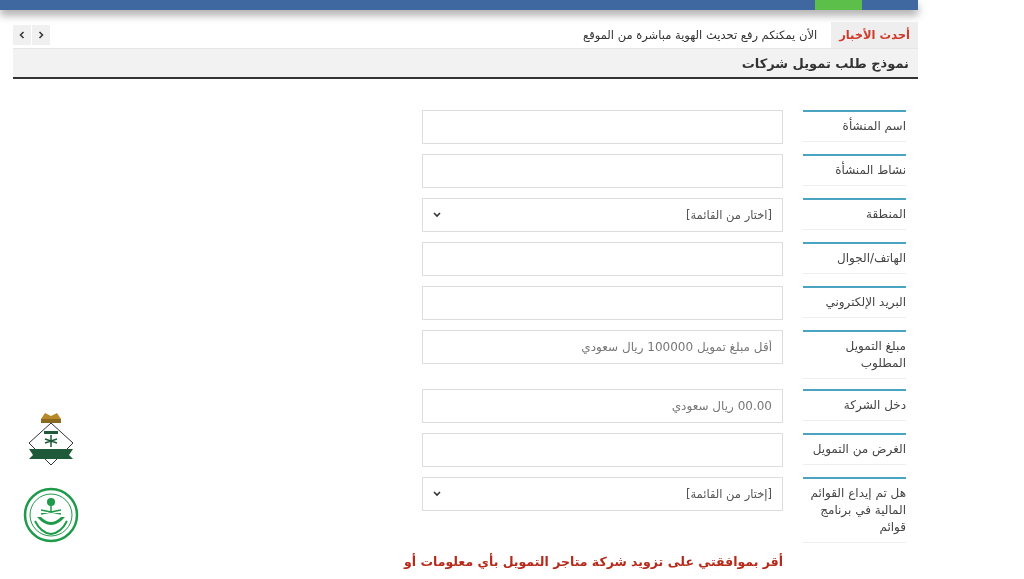 The image size is (1024, 579). What do you see at coordinates (874, 35) in the screenshot?
I see `news-label: أحدث الأخبار` at bounding box center [874, 35].